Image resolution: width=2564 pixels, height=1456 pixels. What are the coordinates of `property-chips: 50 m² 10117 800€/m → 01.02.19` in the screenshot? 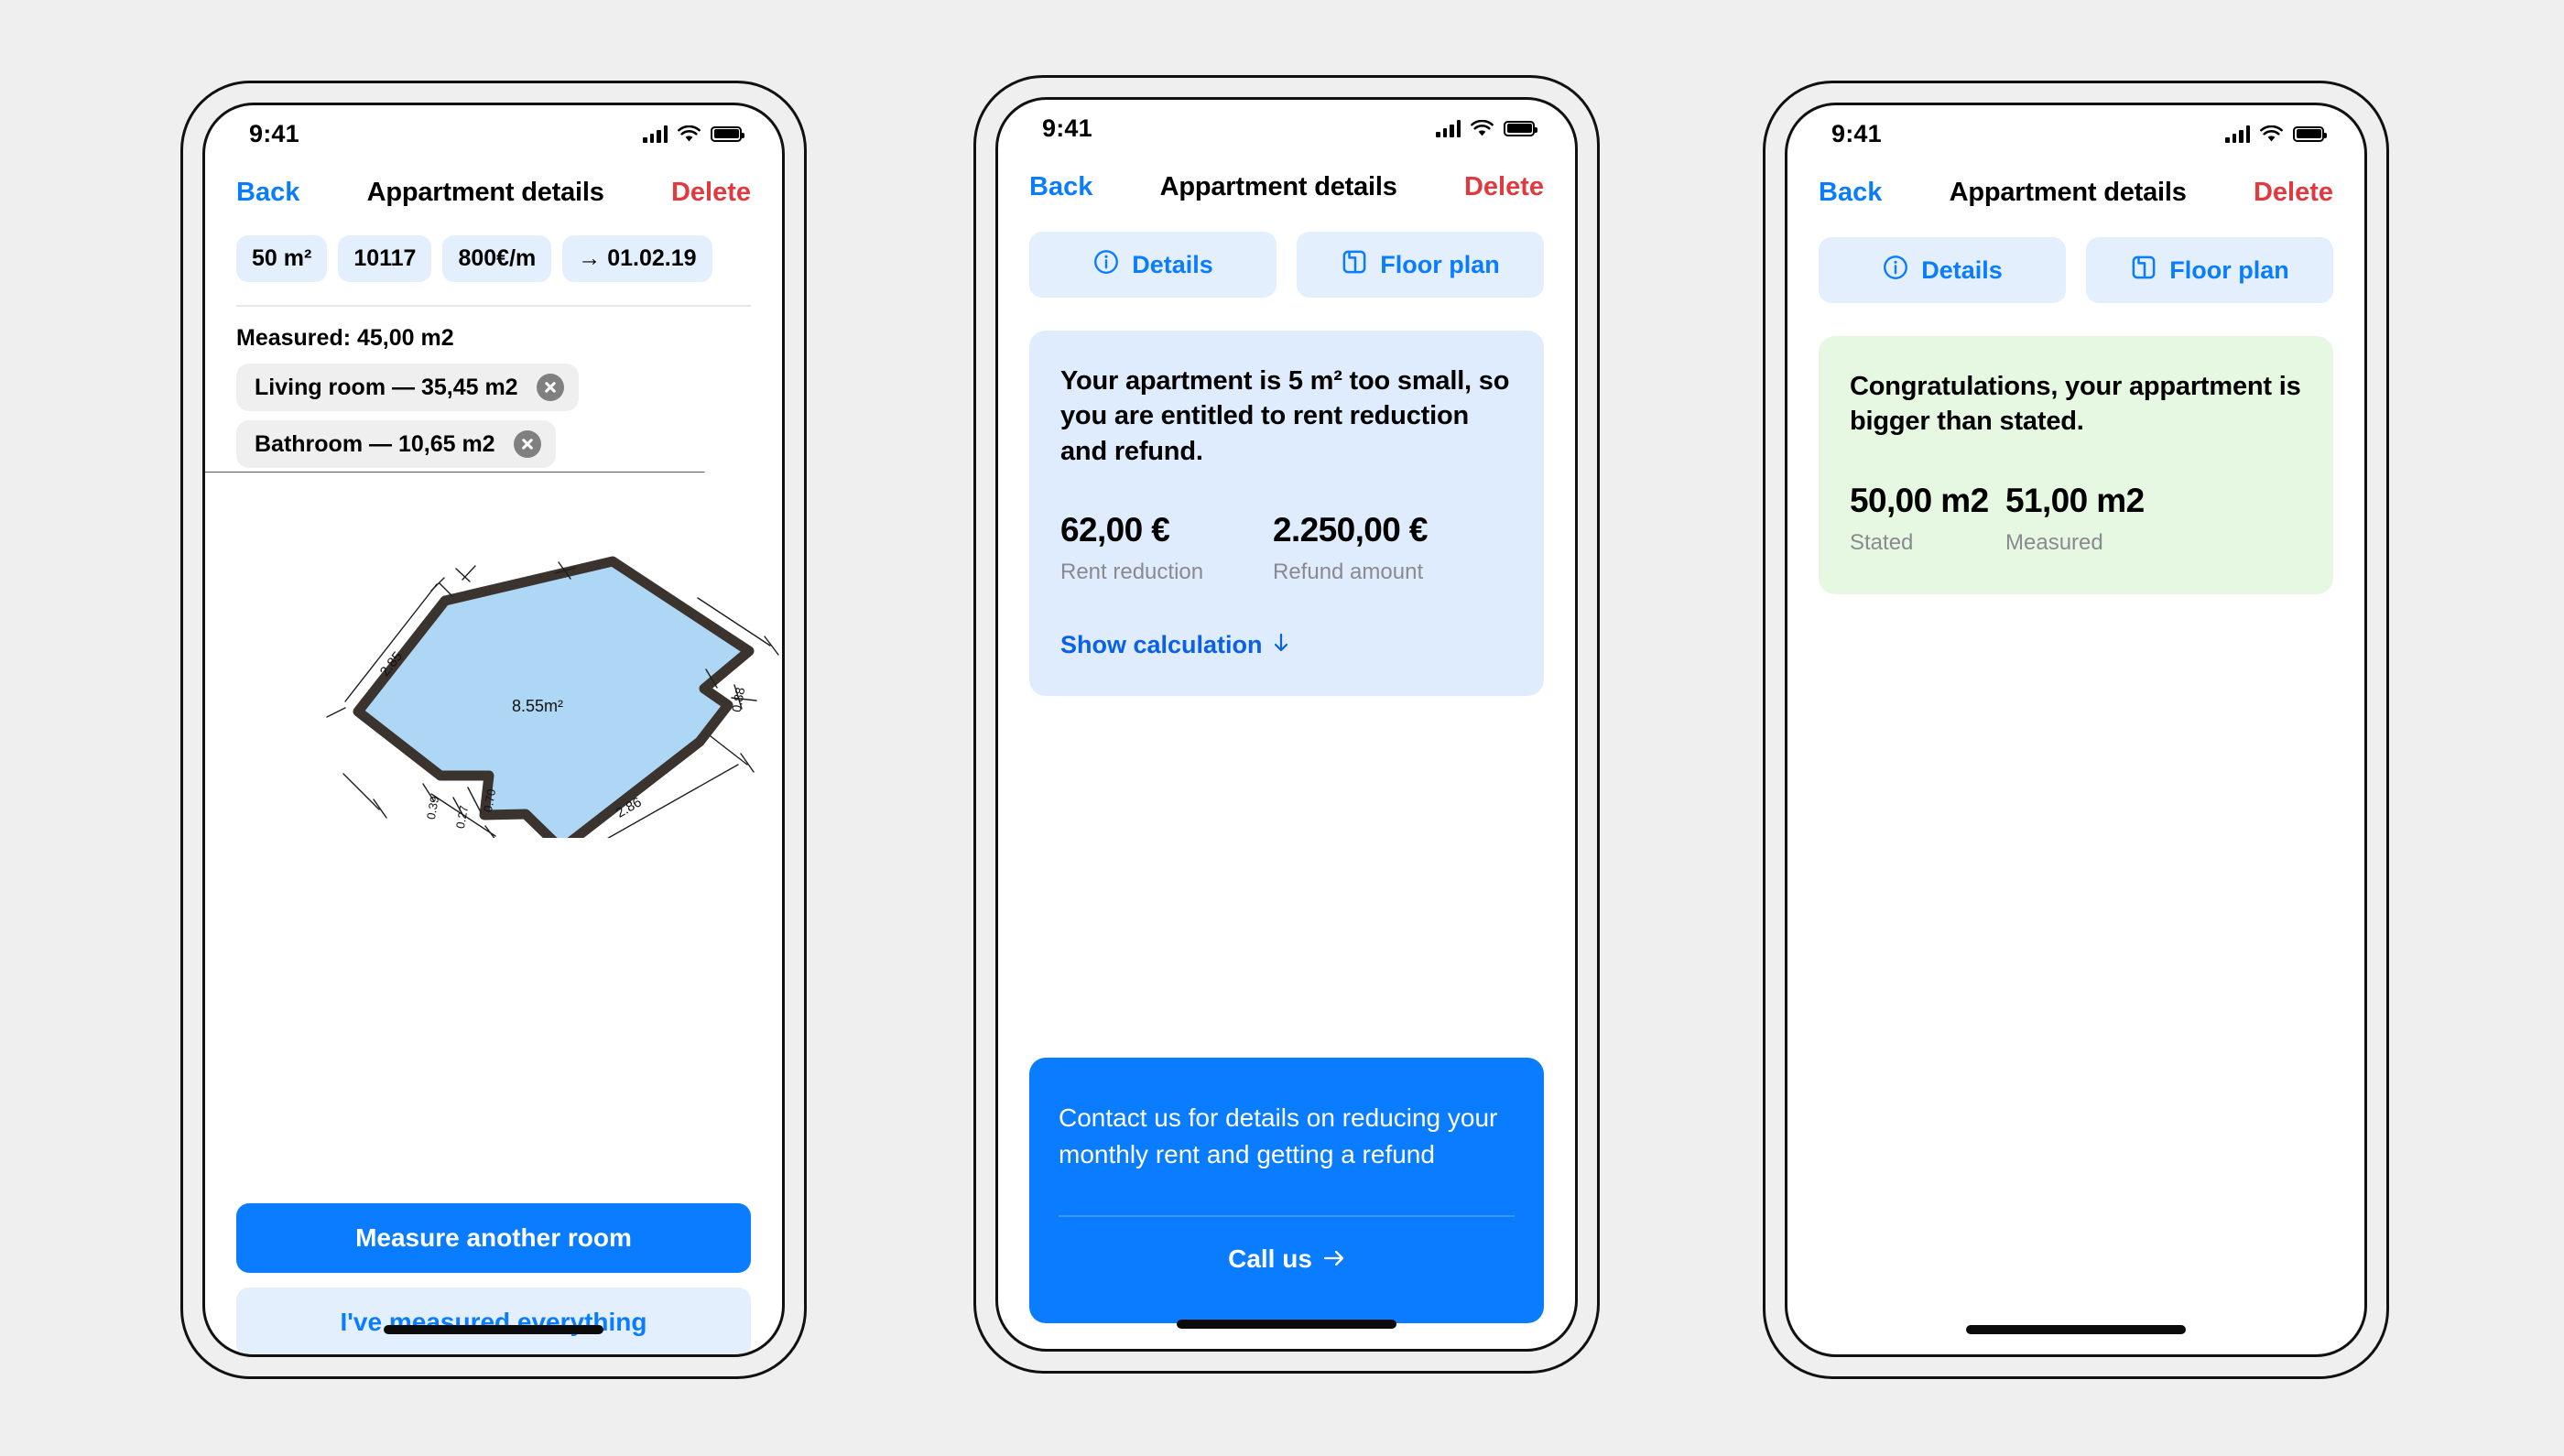 It's located at (500, 258).